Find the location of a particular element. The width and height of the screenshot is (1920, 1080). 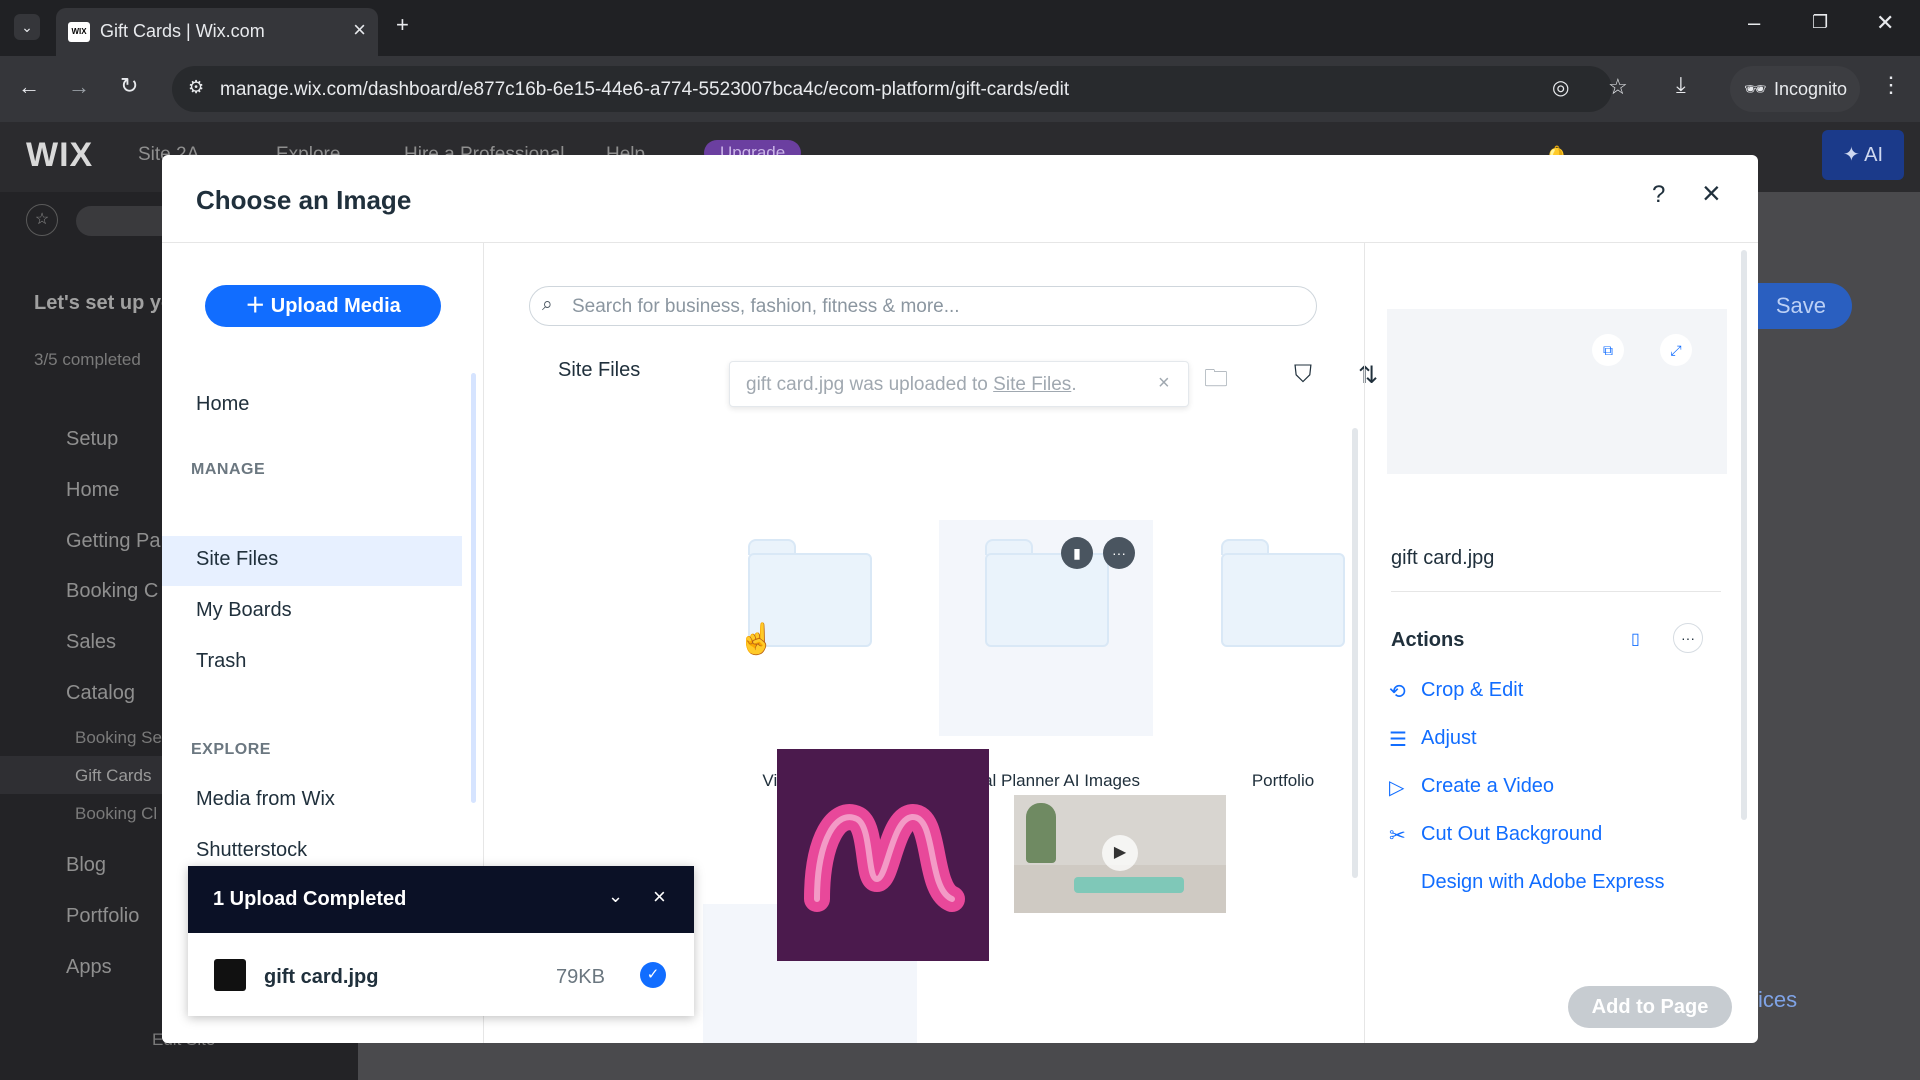

modal-close-icon: × is located at coordinates (1711, 193).